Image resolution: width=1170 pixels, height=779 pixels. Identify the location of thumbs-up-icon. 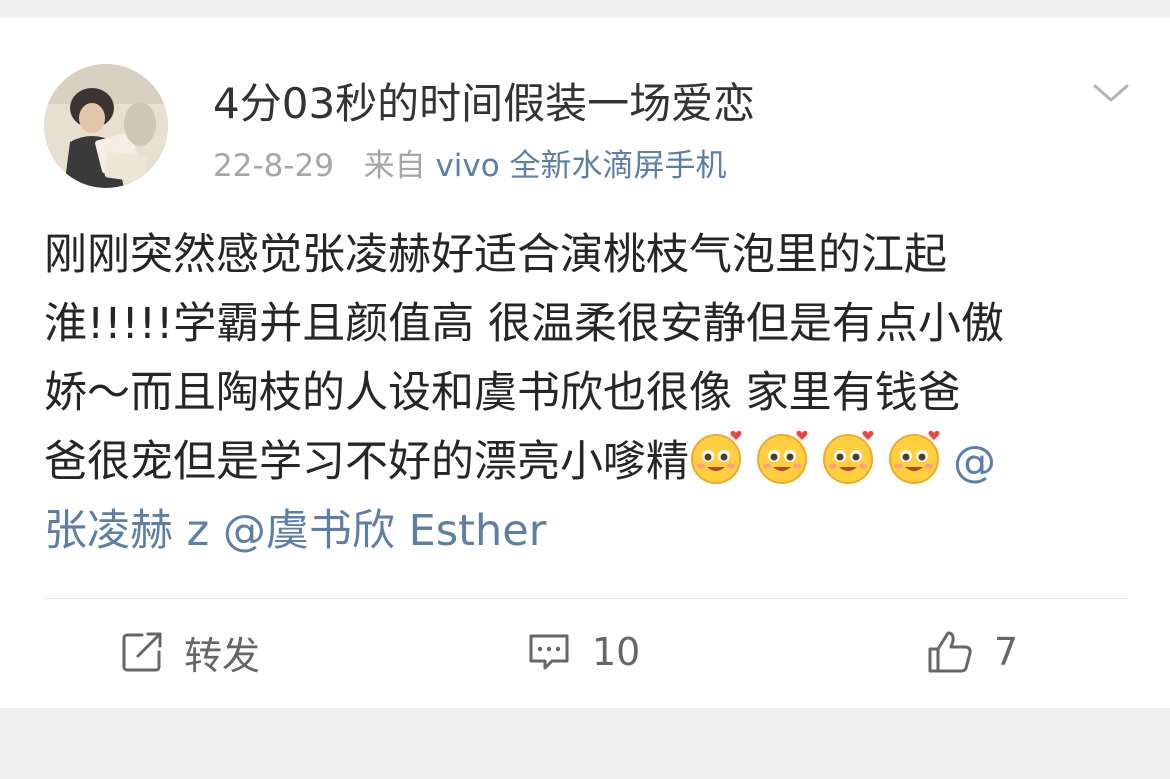
(950, 652).